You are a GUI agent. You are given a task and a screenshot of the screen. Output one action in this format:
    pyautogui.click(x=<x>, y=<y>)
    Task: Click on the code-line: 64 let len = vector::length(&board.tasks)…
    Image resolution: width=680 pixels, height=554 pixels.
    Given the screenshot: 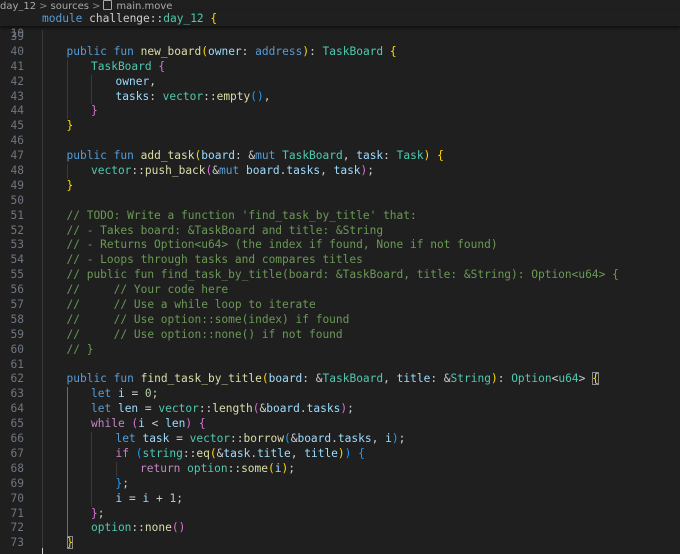 What is the action you would take?
    pyautogui.click(x=340, y=410)
    